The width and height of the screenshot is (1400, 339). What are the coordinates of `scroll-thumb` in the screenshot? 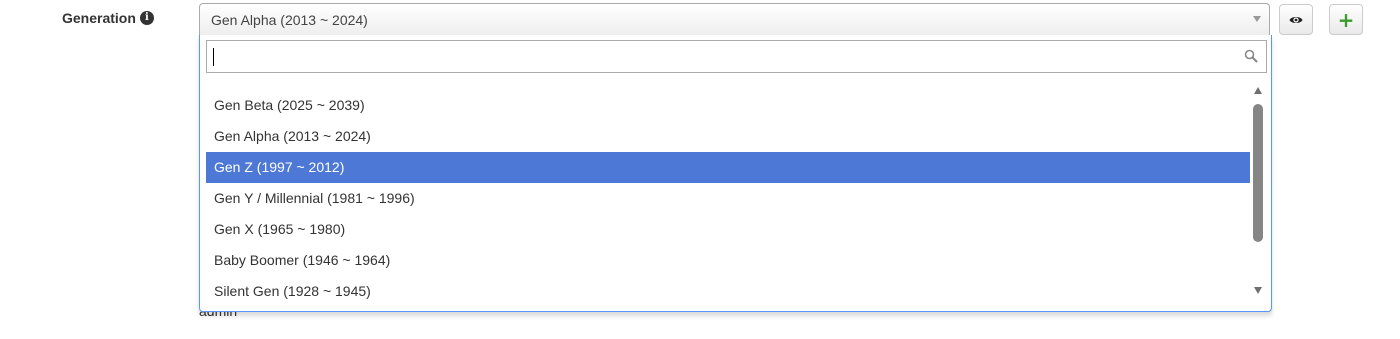 It's located at (1258, 173).